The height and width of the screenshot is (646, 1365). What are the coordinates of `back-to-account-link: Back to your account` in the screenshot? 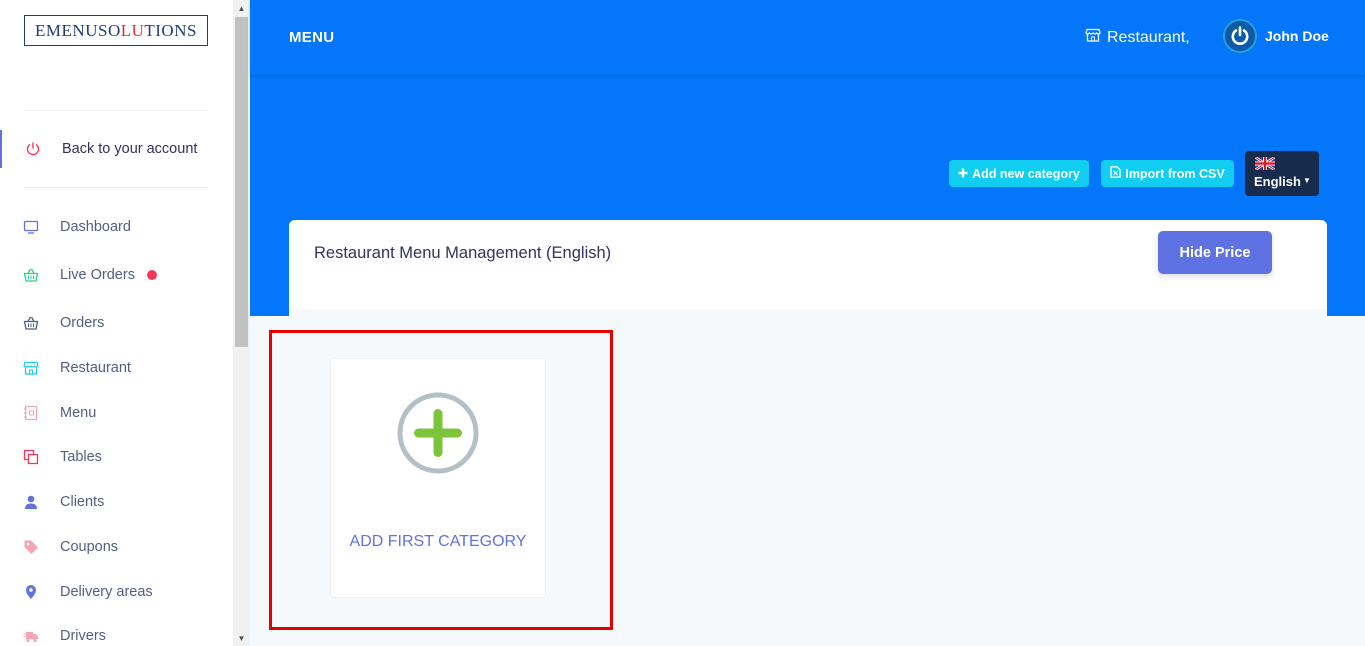 It's located at (116, 149).